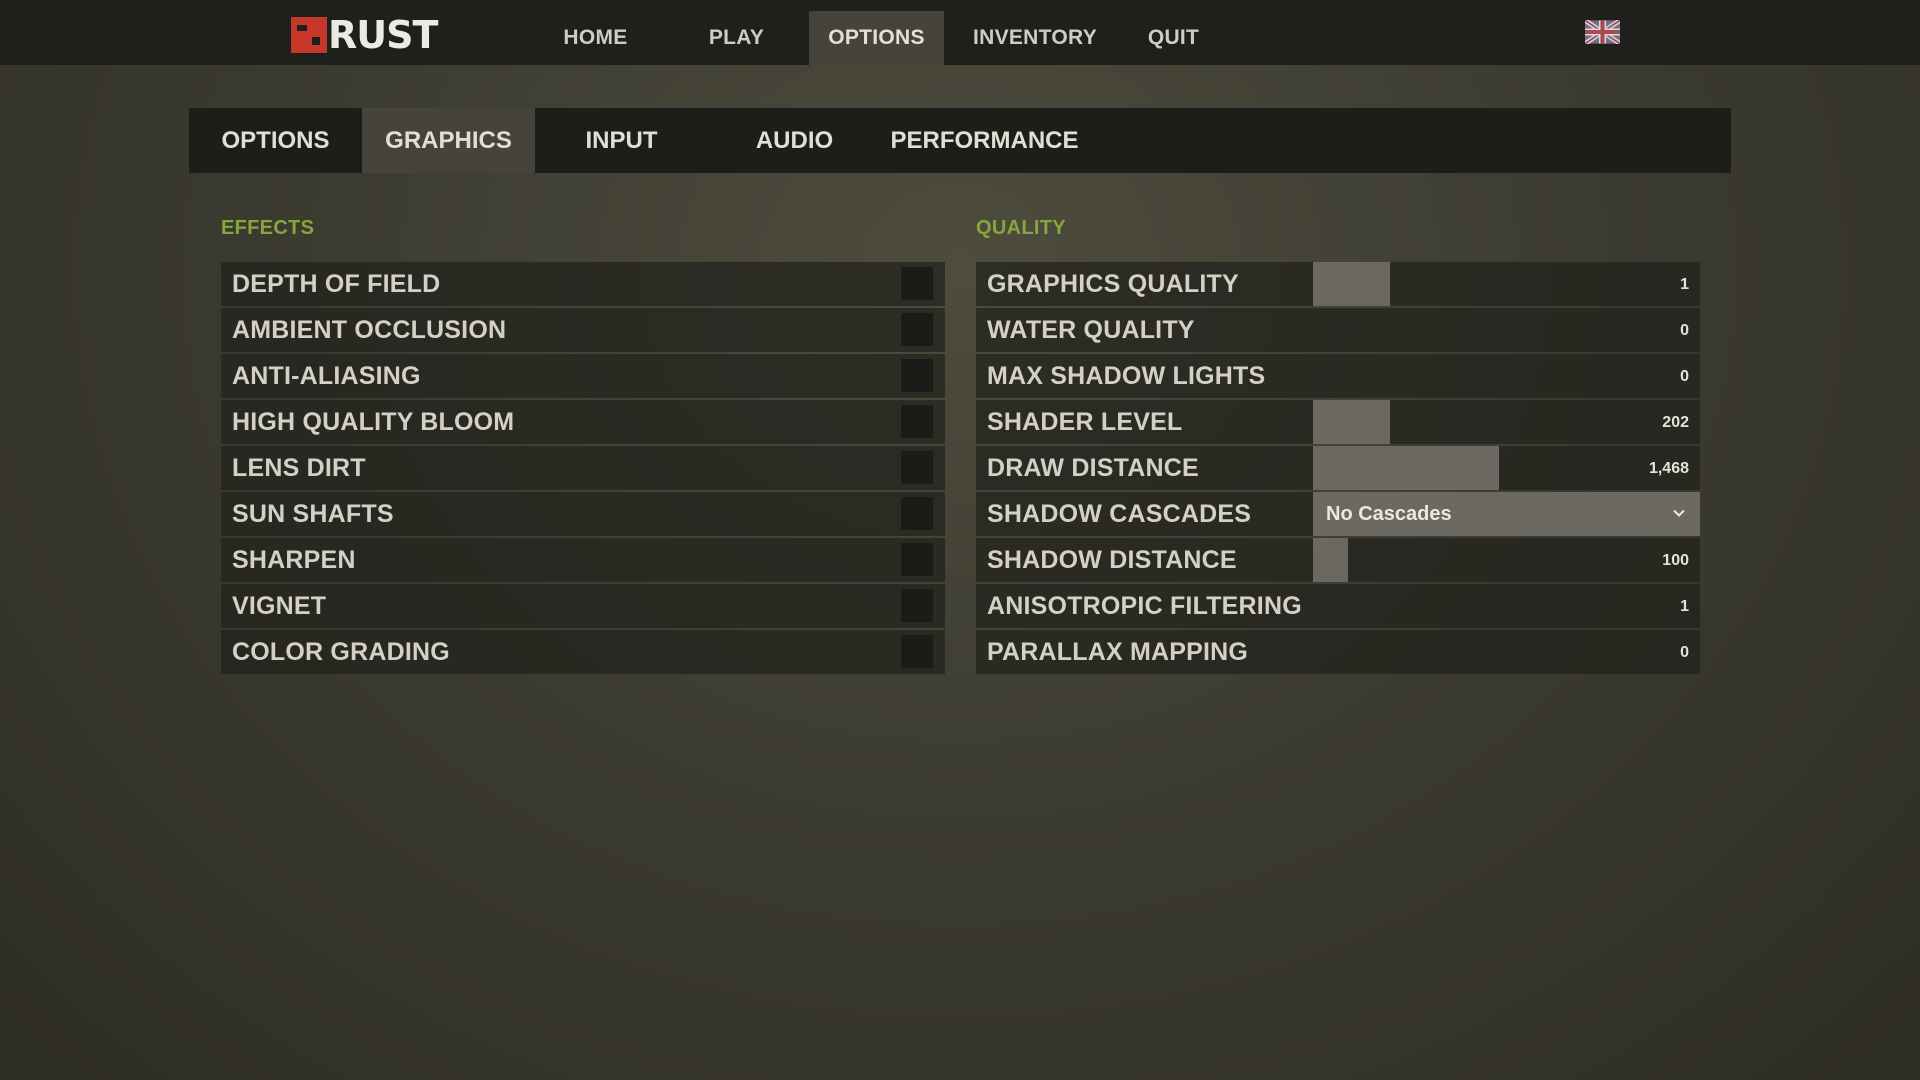  I want to click on uk-flag-icon, so click(1602, 32).